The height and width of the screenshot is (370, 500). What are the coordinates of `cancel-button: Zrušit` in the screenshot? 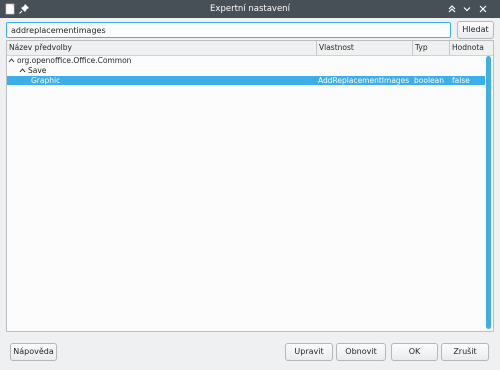 It's located at (465, 352).